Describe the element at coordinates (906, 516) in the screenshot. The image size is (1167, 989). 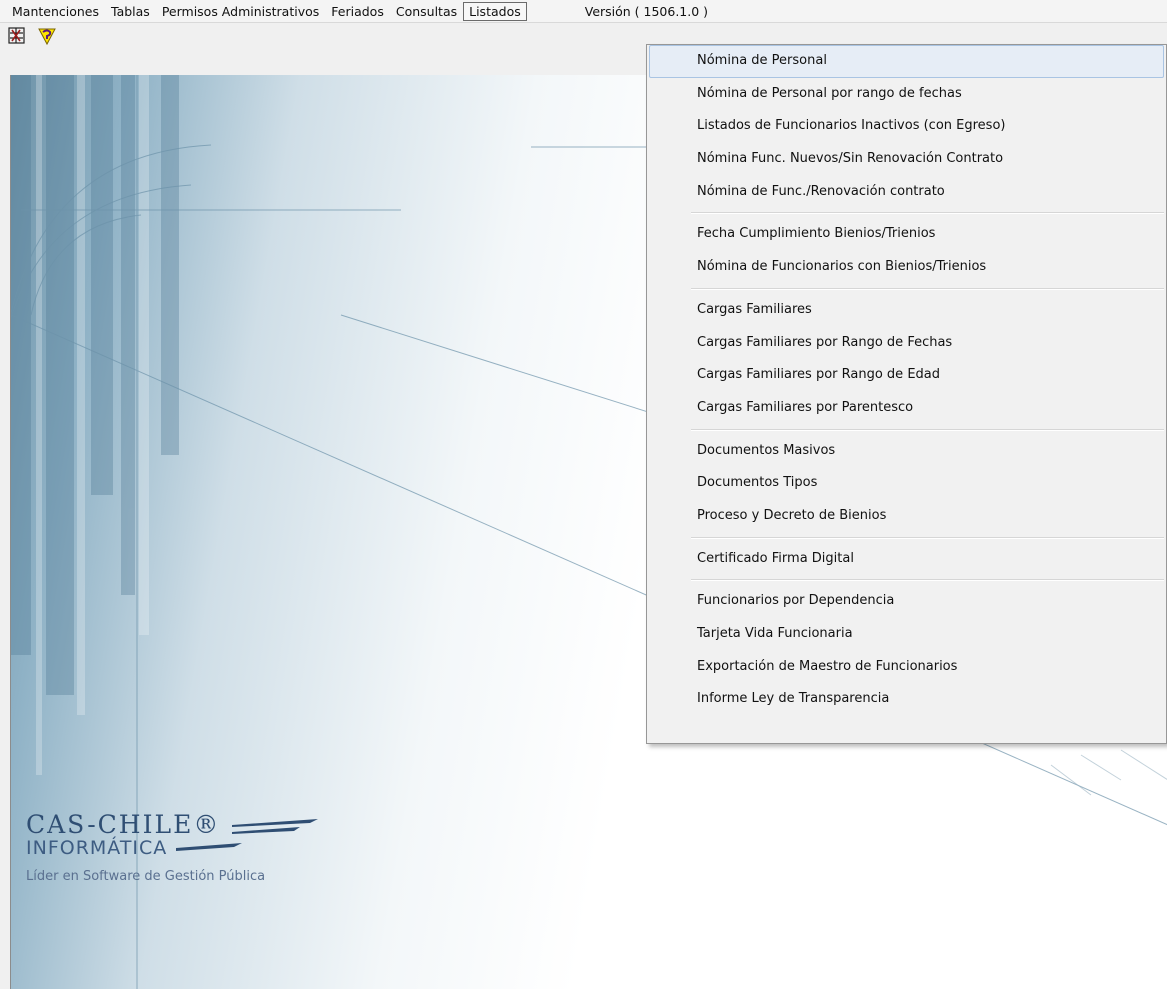
I see `menu-item-proceso-decreto-bienios: Proceso y Decreto de Bienios` at that location.